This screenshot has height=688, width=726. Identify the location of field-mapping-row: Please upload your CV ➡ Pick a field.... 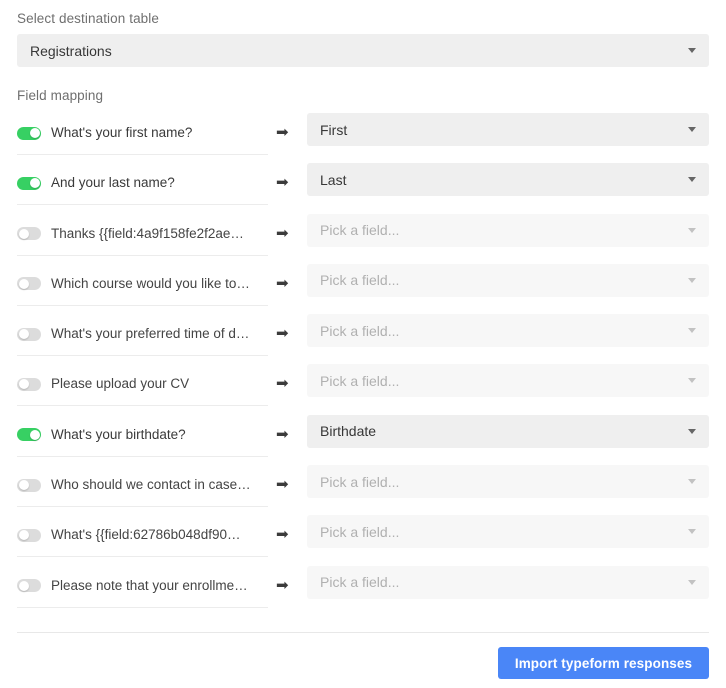
(363, 388).